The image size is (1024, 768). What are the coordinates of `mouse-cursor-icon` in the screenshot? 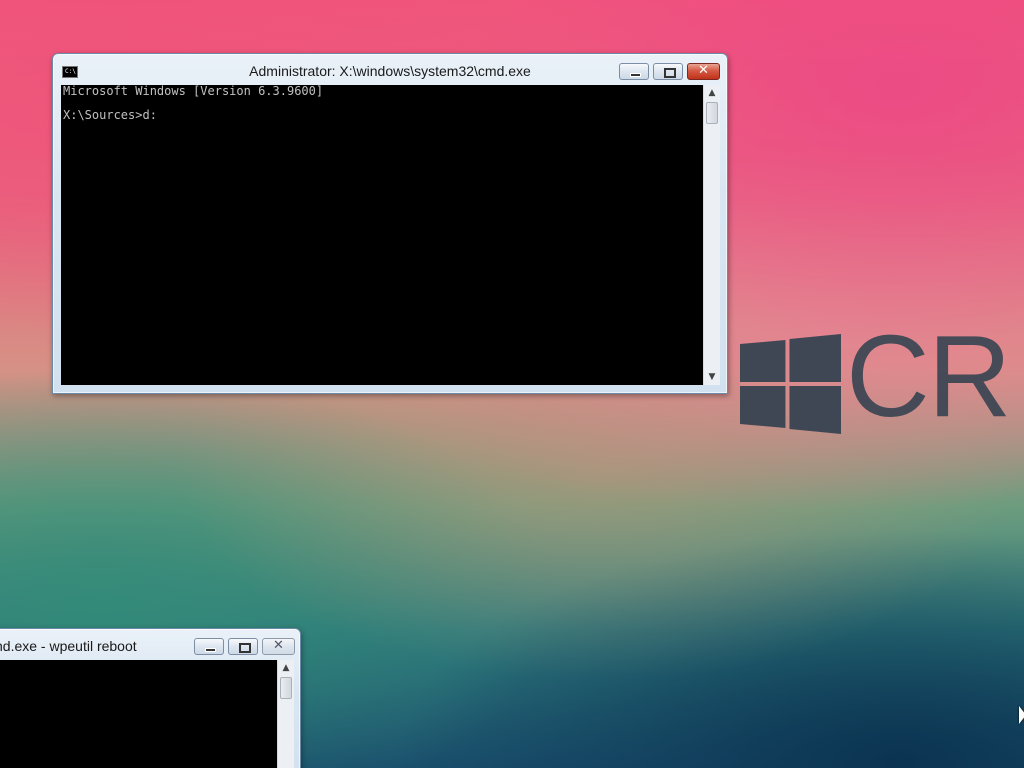 It's located at (1021, 715).